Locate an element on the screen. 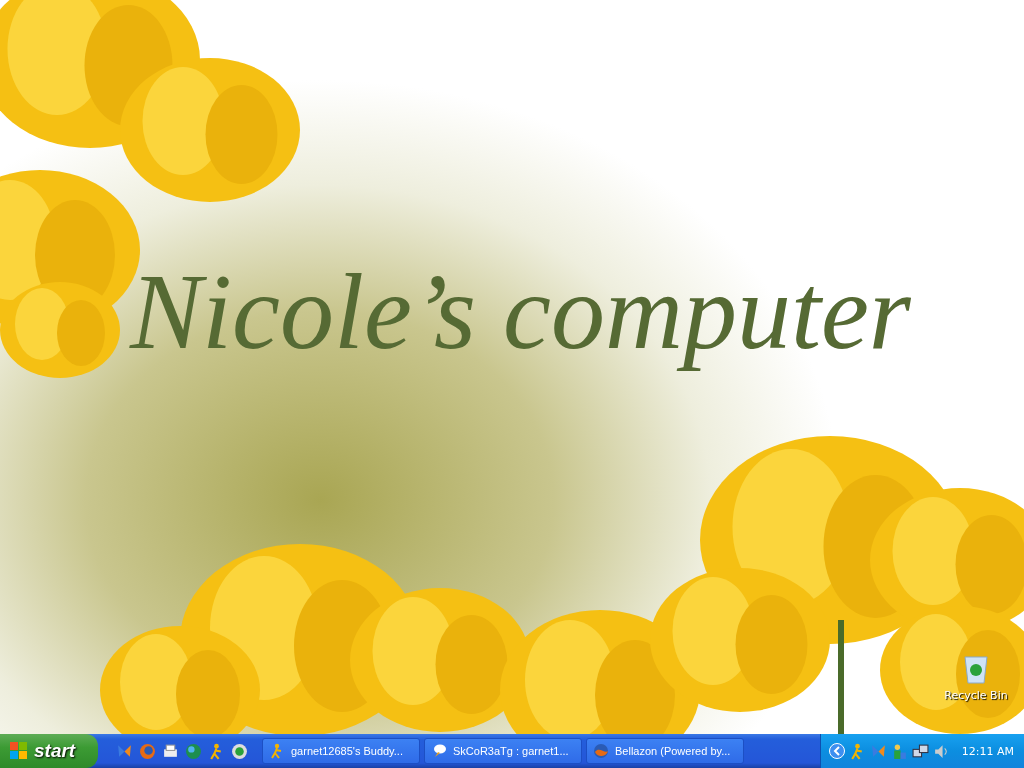  chevron-left-icon is located at coordinates (836, 751).